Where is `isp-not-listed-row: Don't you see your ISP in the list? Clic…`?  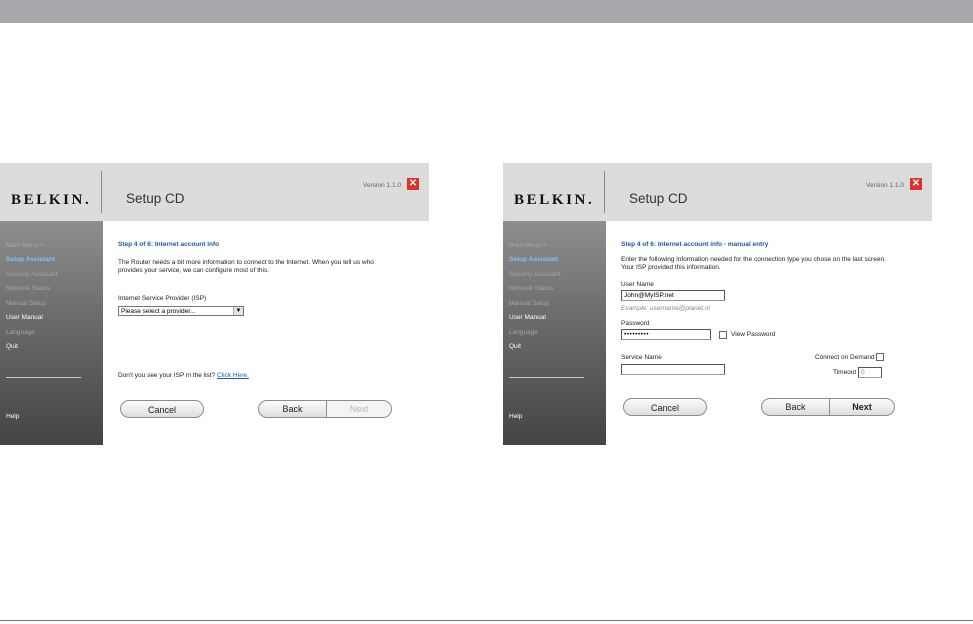
isp-not-listed-row: Don't you see your ISP in the list? Clic… is located at coordinates (183, 375).